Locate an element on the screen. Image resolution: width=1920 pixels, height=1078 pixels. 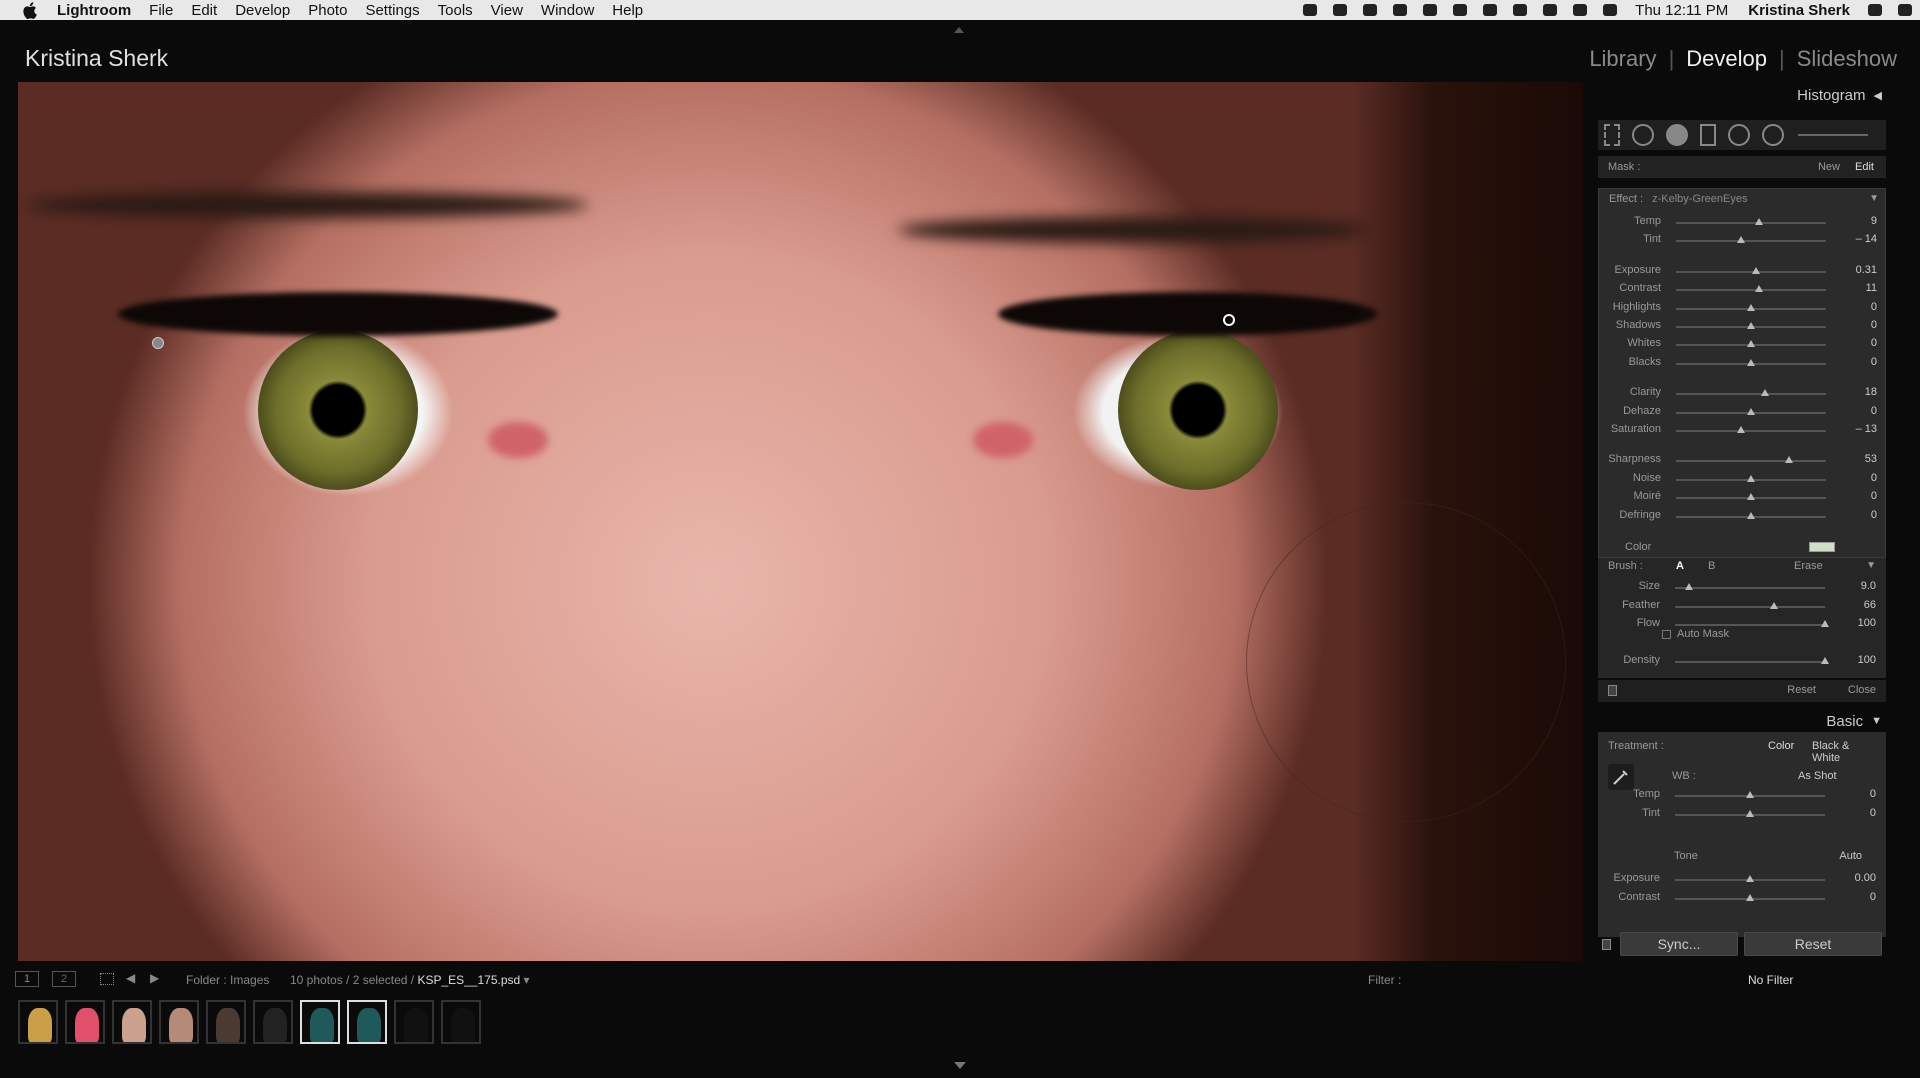
notification-center-icon is located at coordinates (1905, 10).